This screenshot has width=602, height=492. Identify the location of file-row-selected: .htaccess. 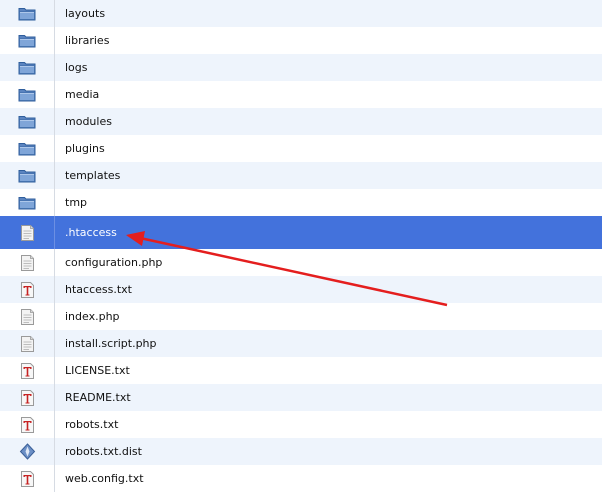
(301, 232).